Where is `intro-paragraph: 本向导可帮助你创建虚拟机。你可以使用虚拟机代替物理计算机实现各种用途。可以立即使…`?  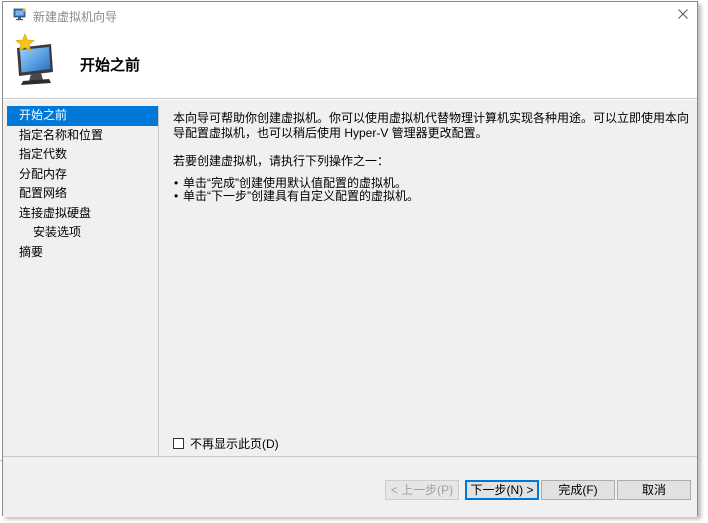 intro-paragraph: 本向导可帮助你创建虚拟机。你可以使用虚拟机代替物理计算机实现各种用途。可以立即使… is located at coordinates (431, 125).